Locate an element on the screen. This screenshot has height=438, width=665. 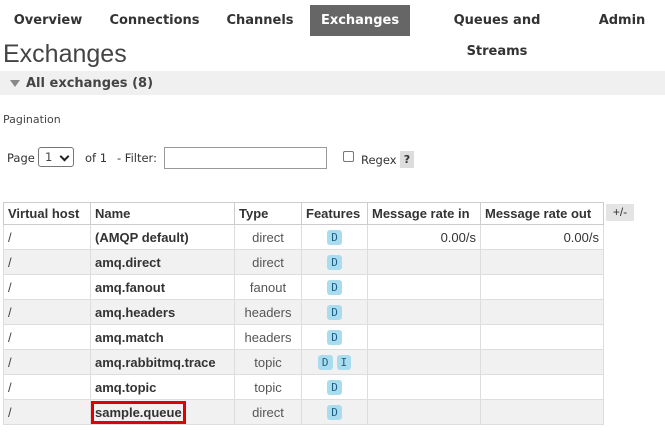
cell-name: amq.rabbitmq.trace is located at coordinates (162, 362).